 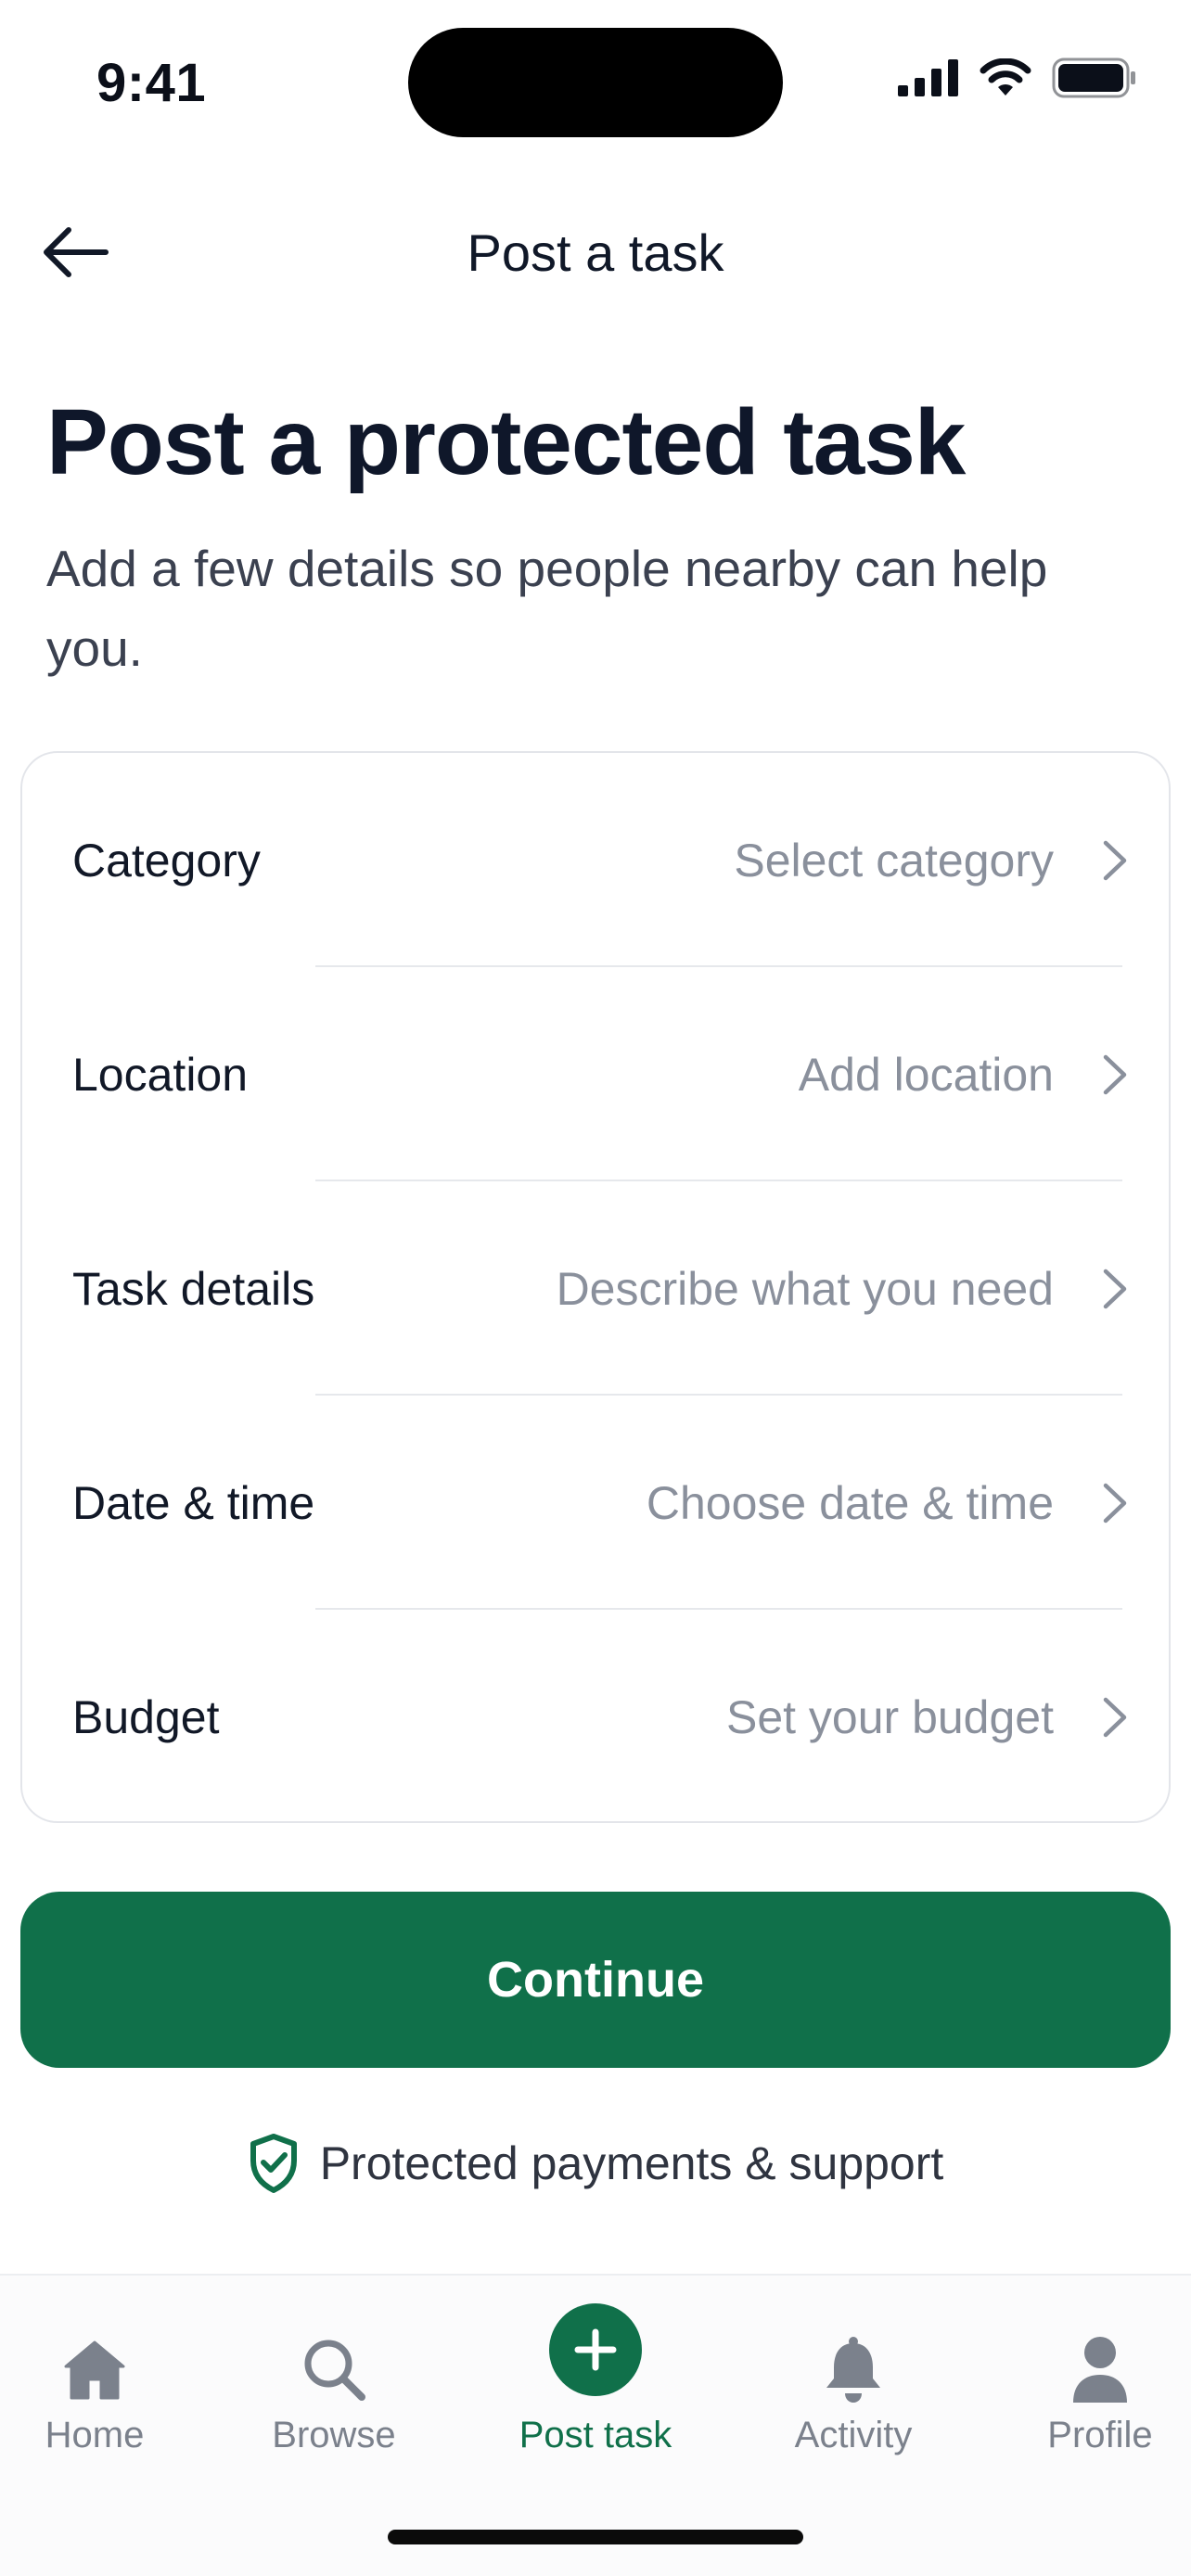 What do you see at coordinates (1093, 77) in the screenshot?
I see `battery-icon` at bounding box center [1093, 77].